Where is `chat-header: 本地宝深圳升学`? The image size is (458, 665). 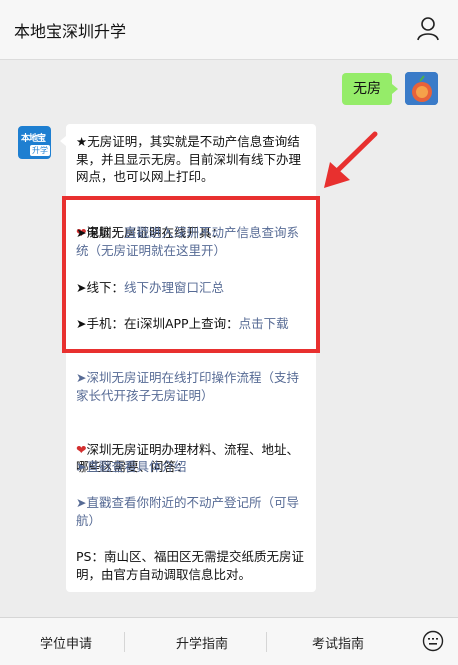 chat-header: 本地宝深圳升学 is located at coordinates (229, 30).